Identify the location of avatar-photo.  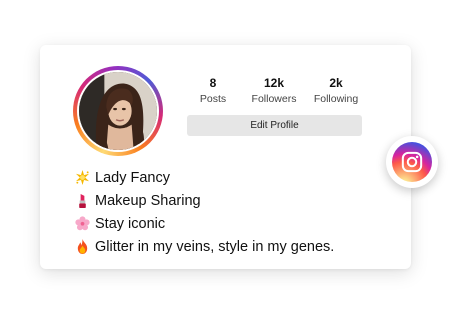
(118, 111).